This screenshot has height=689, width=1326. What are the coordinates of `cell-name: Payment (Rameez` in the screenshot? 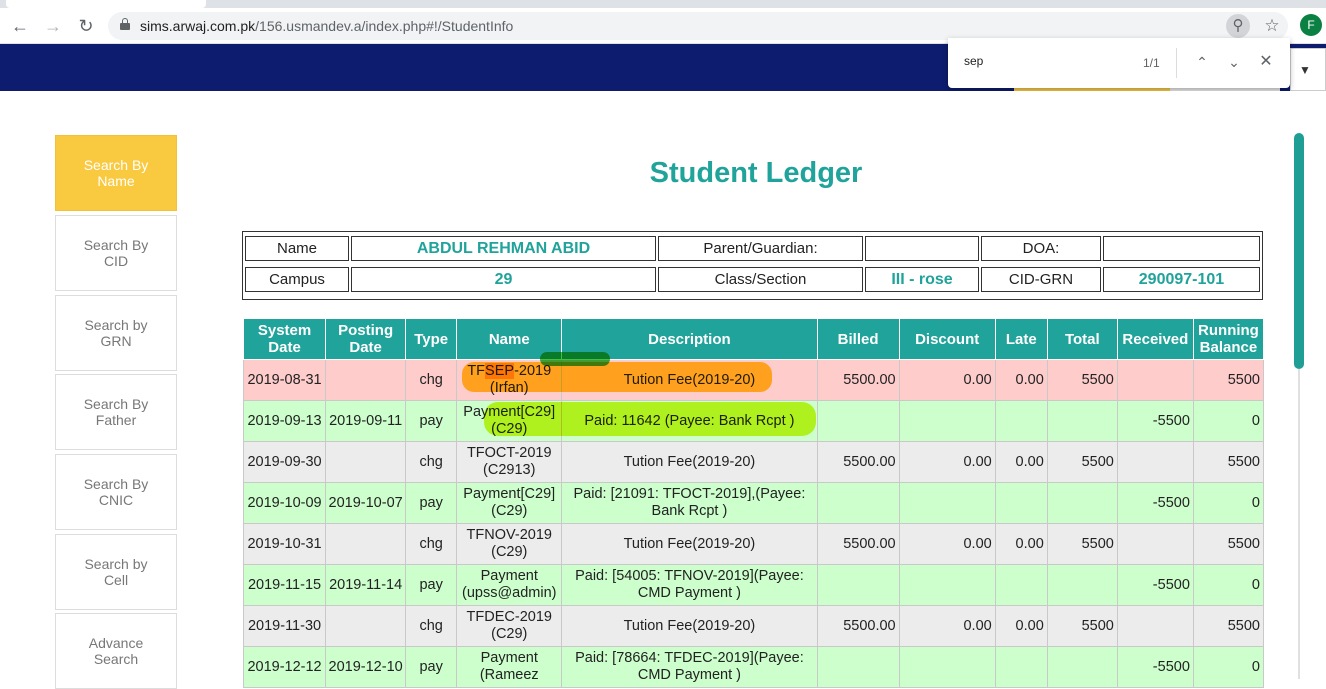 It's located at (509, 667).